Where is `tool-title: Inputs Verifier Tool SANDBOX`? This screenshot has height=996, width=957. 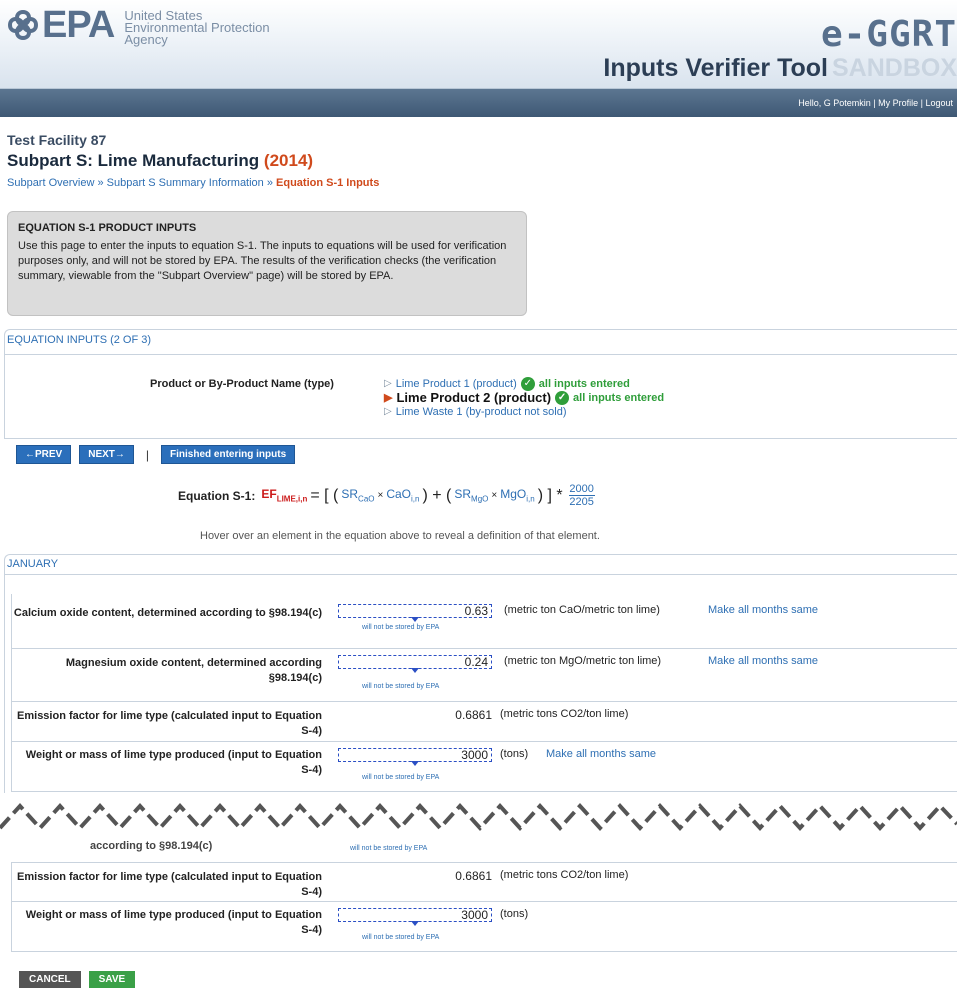 tool-title: Inputs Verifier Tool SANDBOX is located at coordinates (780, 68).